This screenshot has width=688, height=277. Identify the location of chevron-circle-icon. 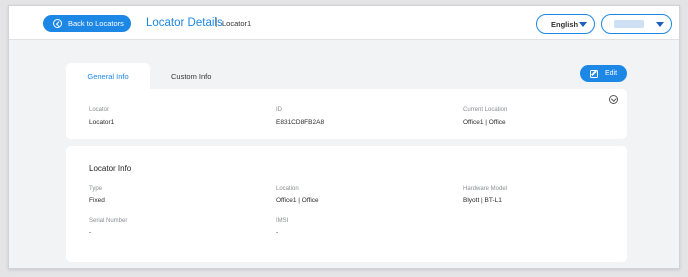
(613, 99).